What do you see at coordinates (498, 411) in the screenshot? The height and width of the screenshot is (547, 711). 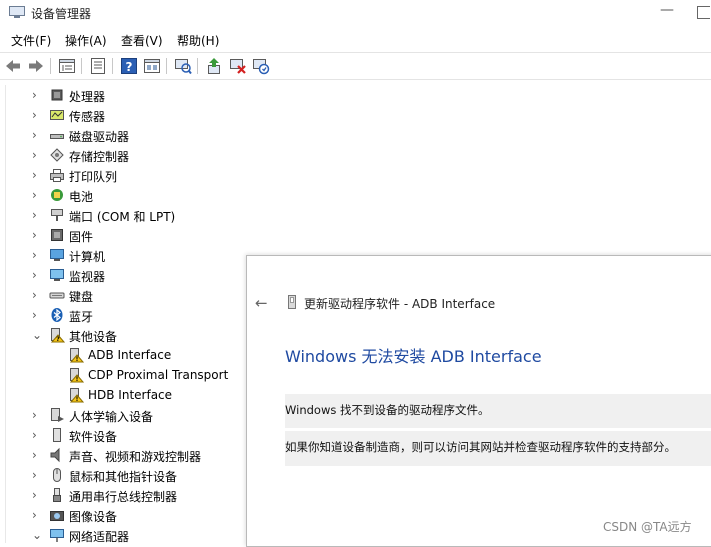 I see `dialog-message-not-found: Windows 找不到设备的驱动程序文件。` at bounding box center [498, 411].